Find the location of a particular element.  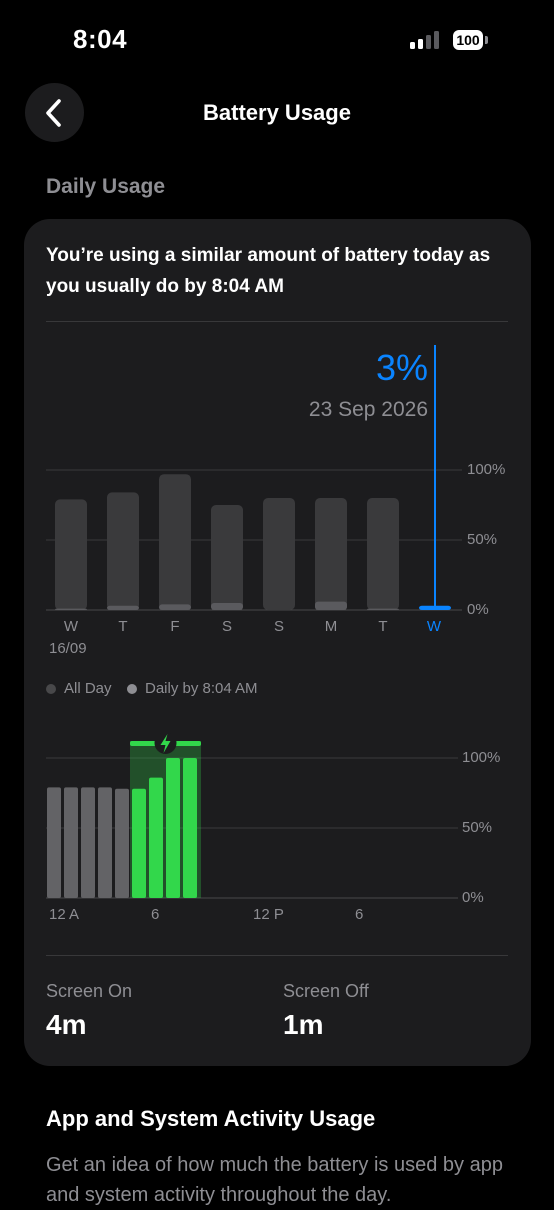

legend-all-day: All Day is located at coordinates (79, 688).